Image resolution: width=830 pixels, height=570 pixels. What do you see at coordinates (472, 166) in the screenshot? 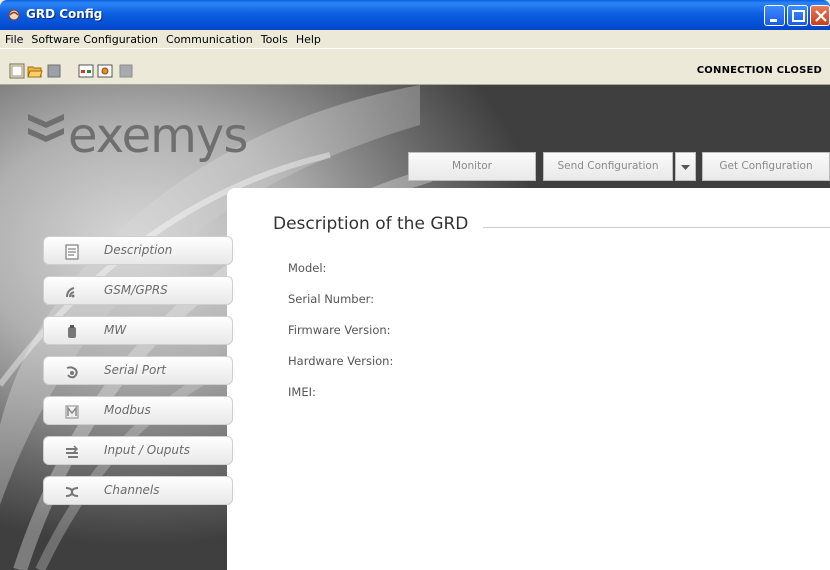
I see `monitor-button: Monitor` at bounding box center [472, 166].